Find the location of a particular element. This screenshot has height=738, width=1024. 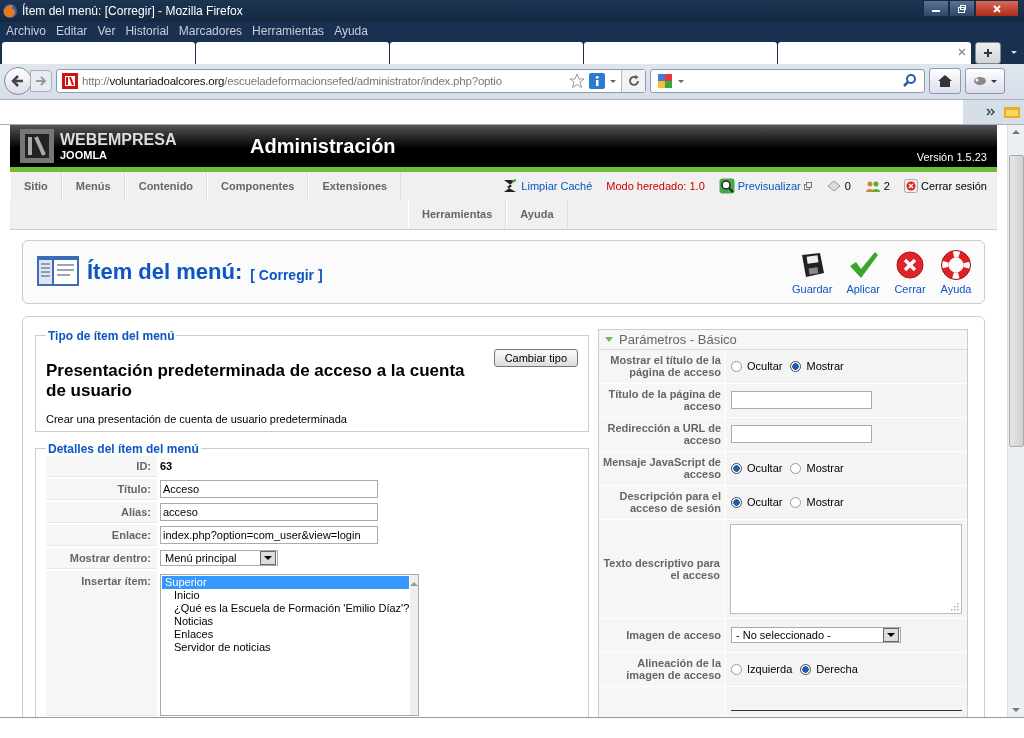

minimize-button is located at coordinates (936, 8).